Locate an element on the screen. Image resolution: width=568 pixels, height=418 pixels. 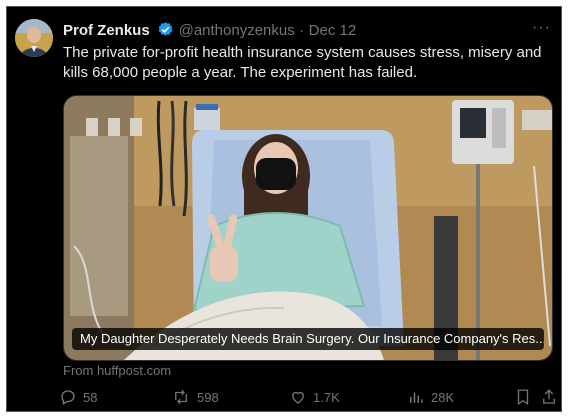
like-button: 1.7K is located at coordinates (314, 397).